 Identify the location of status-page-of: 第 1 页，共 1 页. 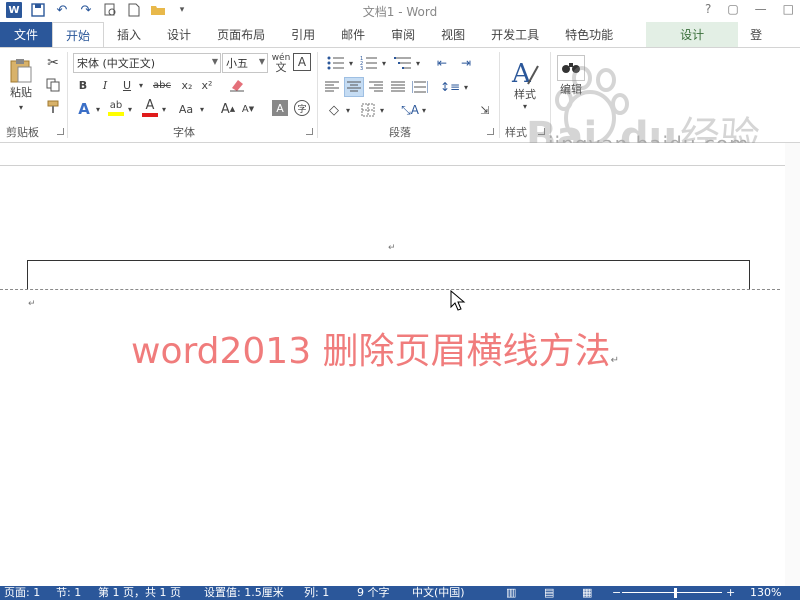
(139, 593).